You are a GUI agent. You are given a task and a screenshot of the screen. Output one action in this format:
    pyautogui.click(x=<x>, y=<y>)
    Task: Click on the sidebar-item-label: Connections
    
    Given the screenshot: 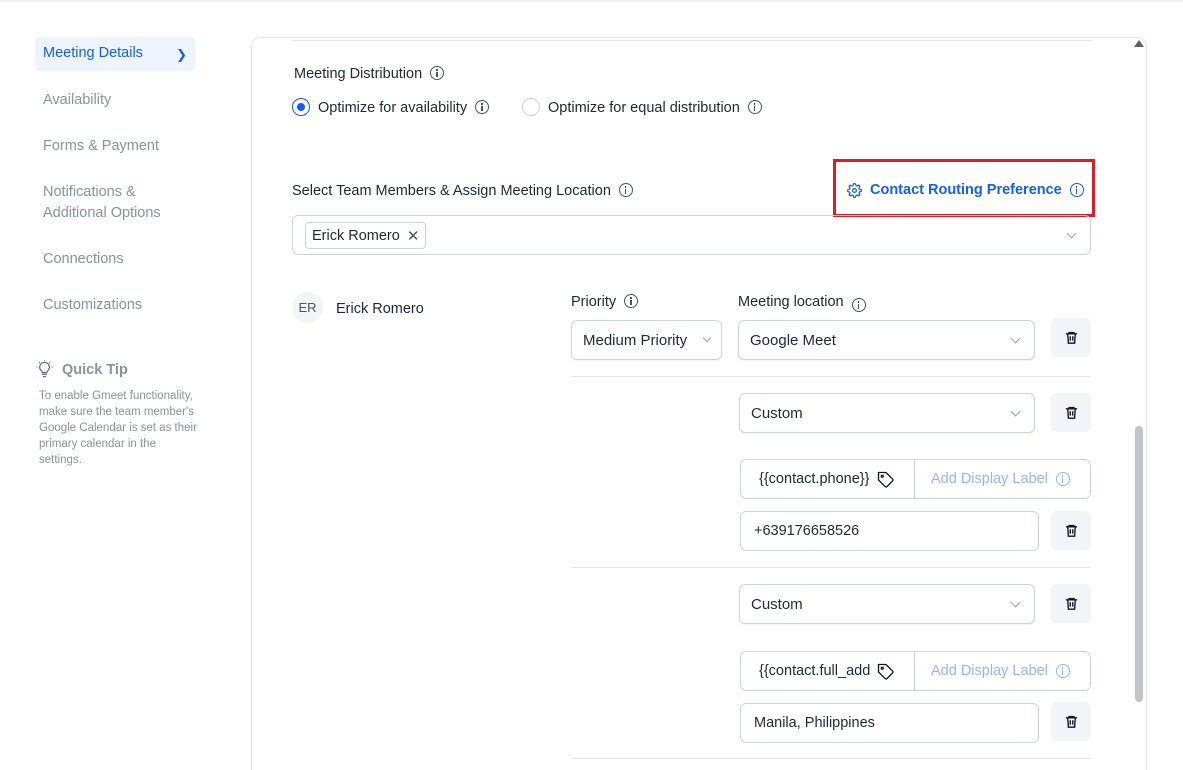 What is the action you would take?
    pyautogui.click(x=83, y=259)
    